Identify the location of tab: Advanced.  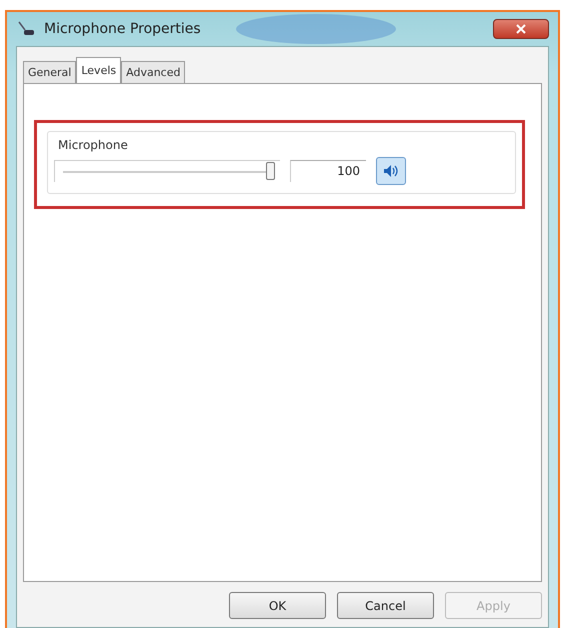
(153, 72).